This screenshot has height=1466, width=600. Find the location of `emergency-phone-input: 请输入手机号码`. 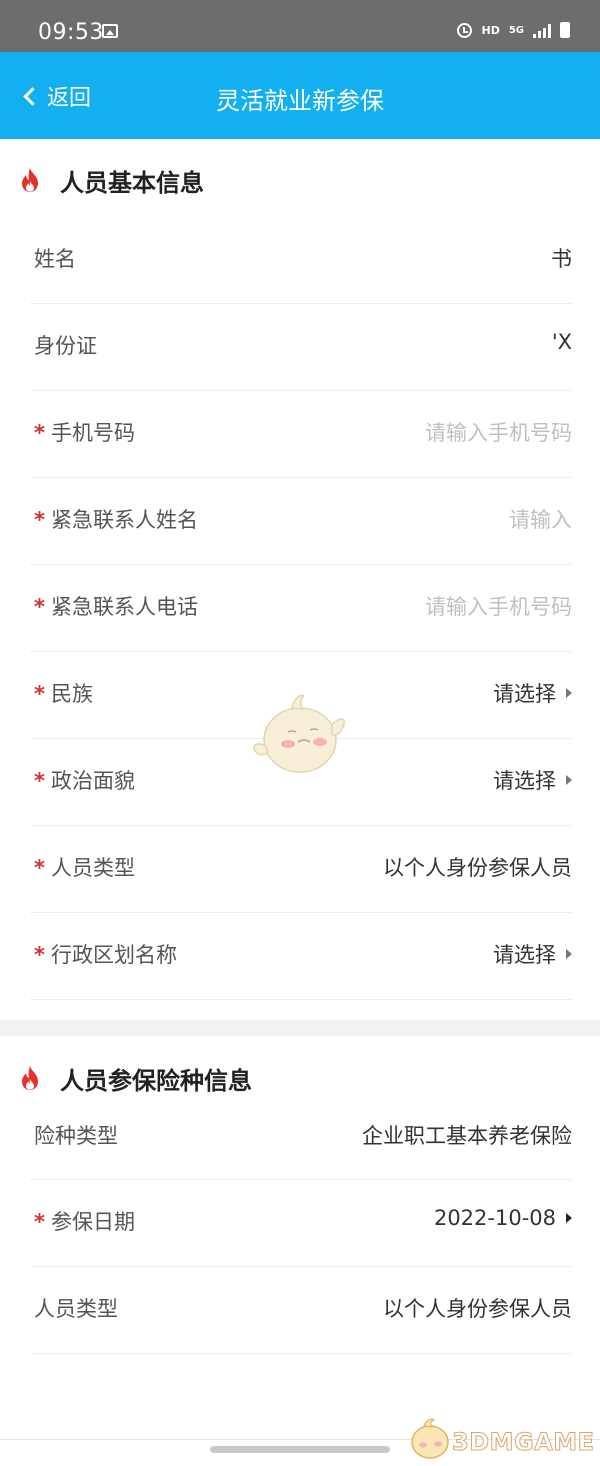

emergency-phone-input: 请输入手机号码 is located at coordinates (498, 606).